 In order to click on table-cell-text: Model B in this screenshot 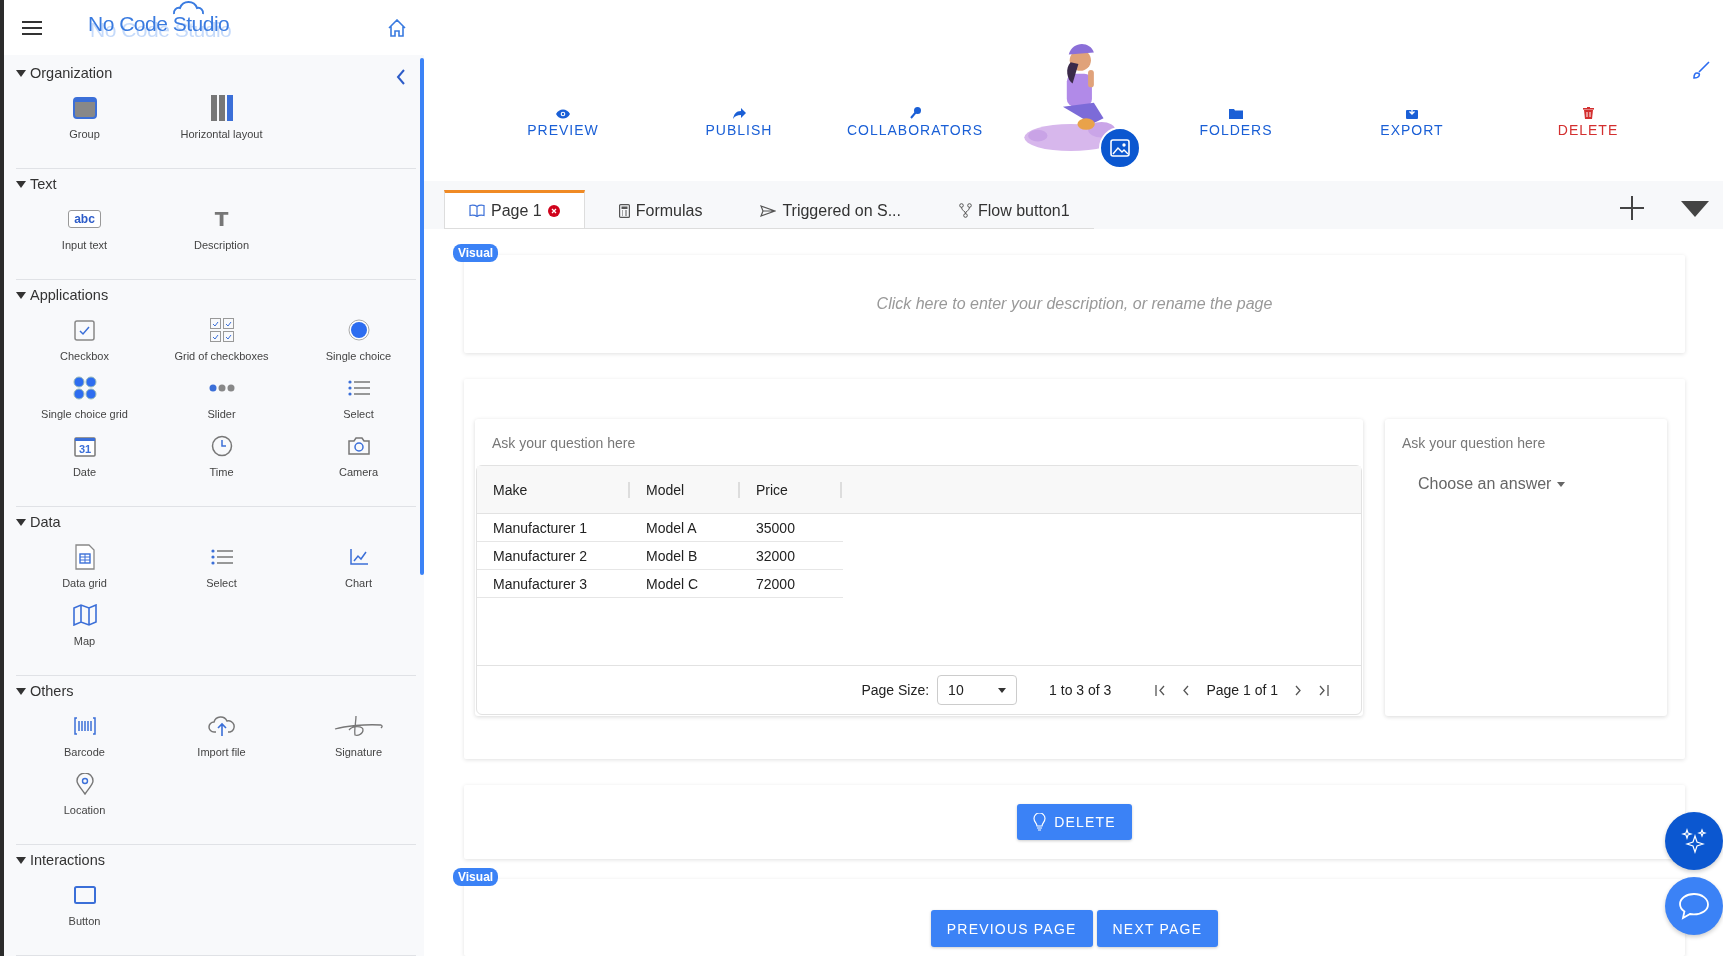, I will do `click(672, 555)`.